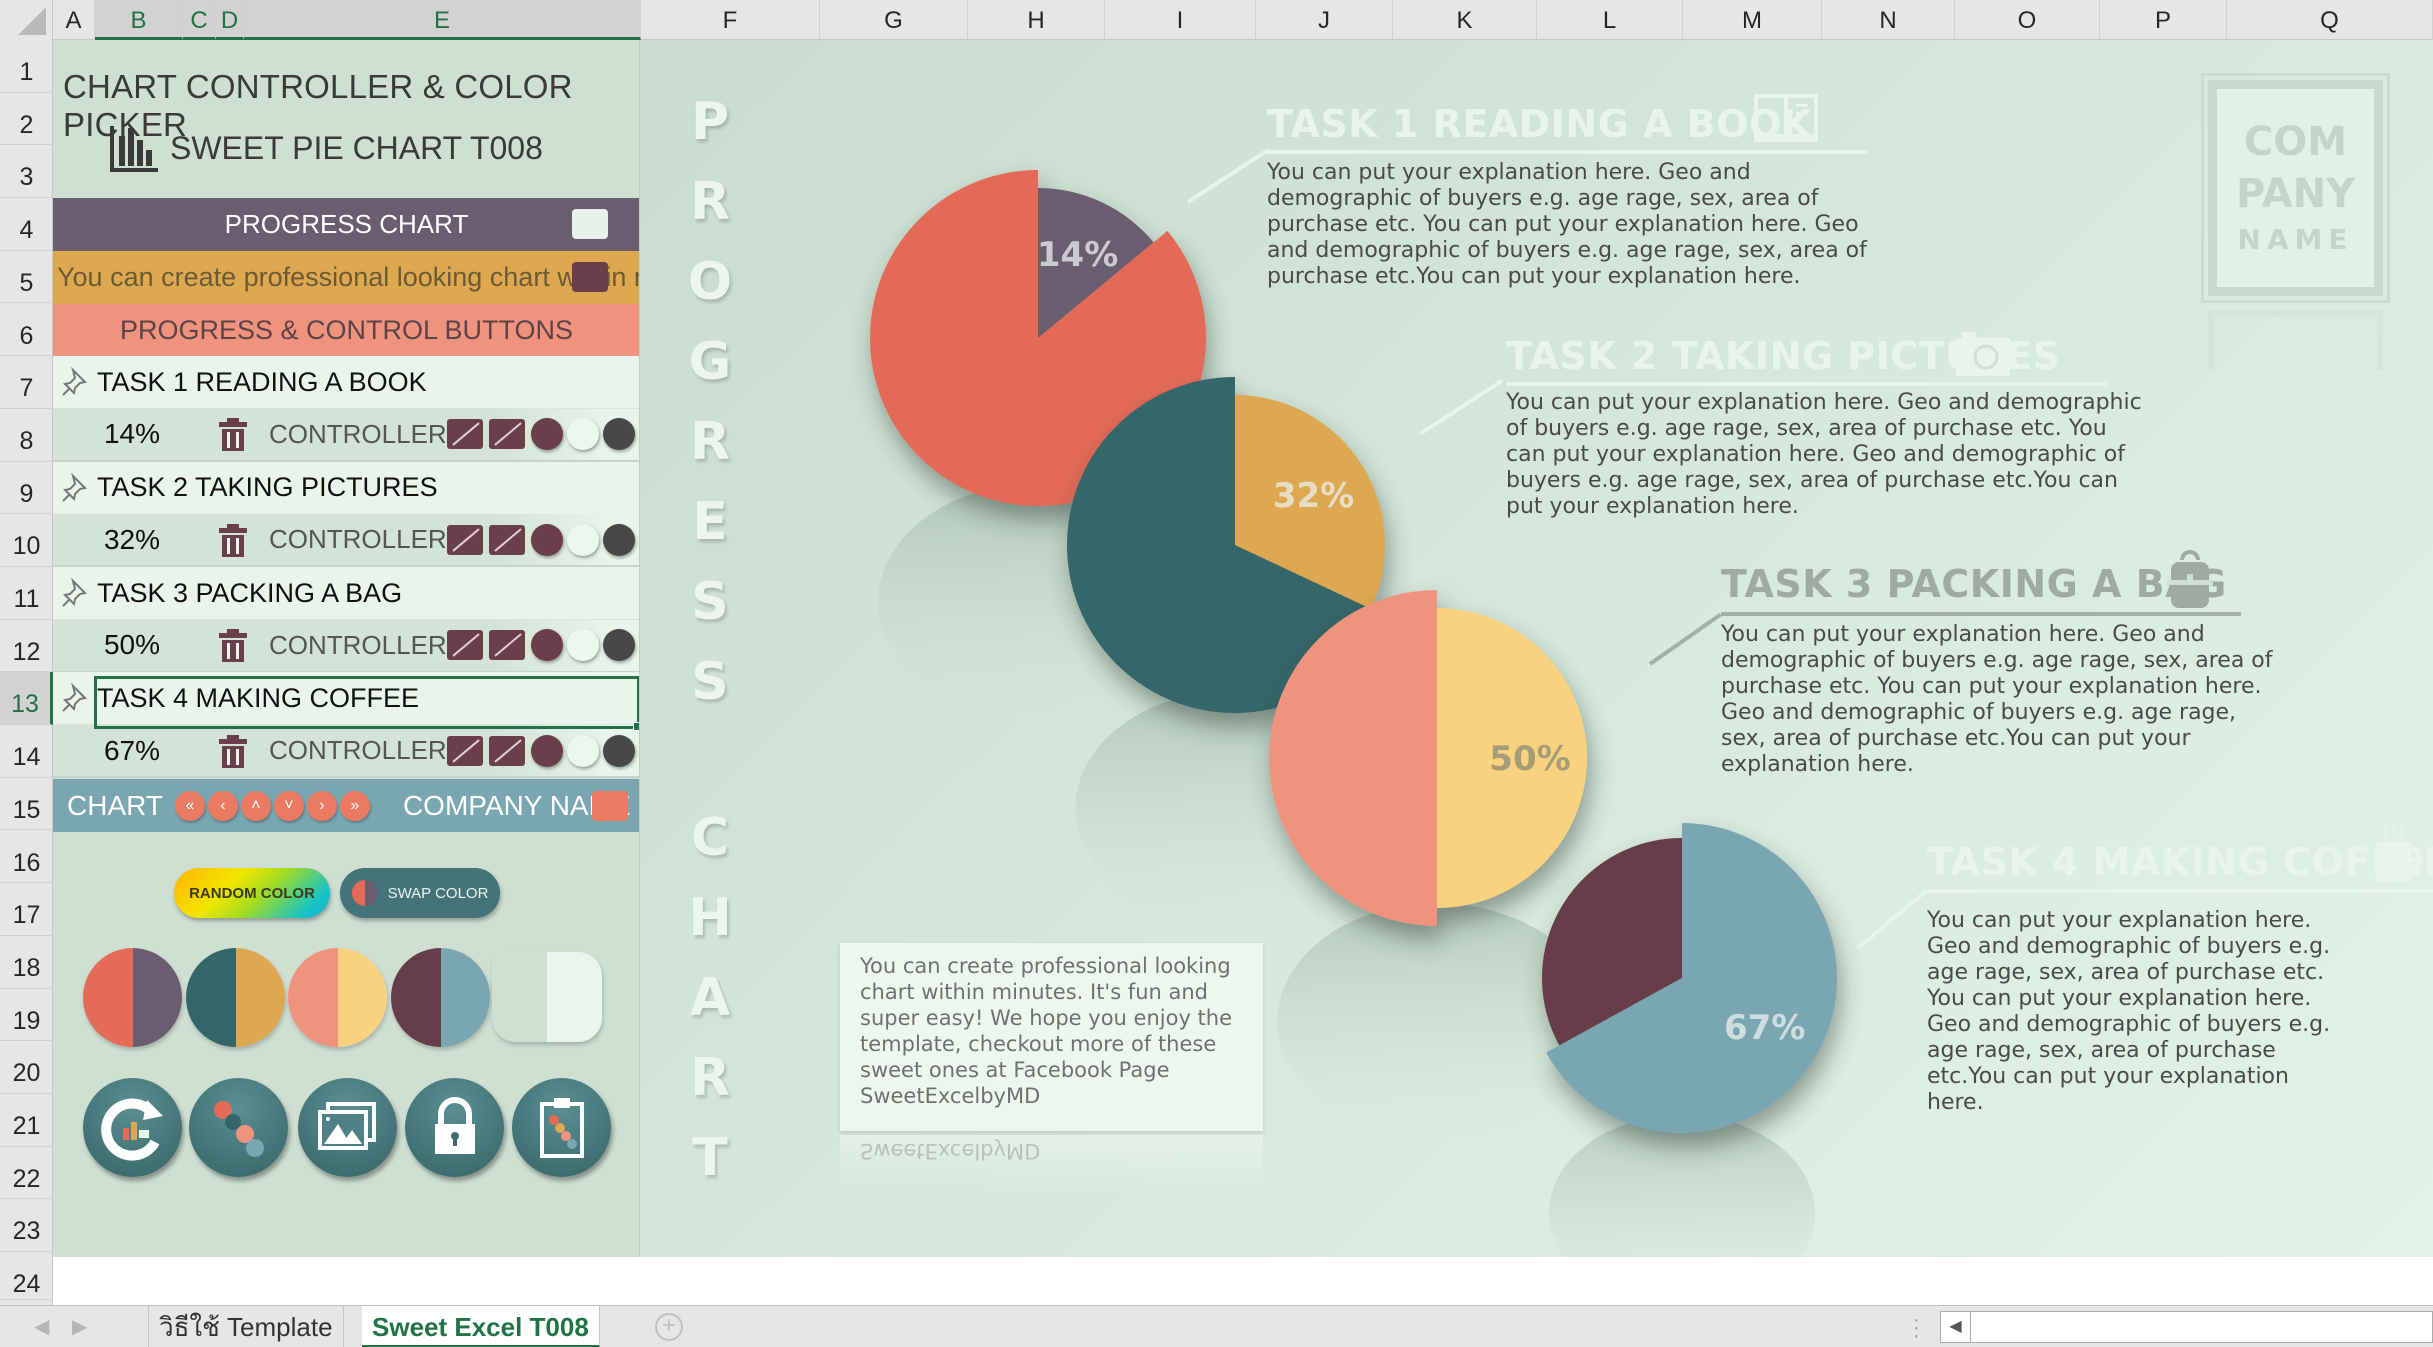 The height and width of the screenshot is (1347, 2433). What do you see at coordinates (26, 804) in the screenshot?
I see `row-header-15: 15` at bounding box center [26, 804].